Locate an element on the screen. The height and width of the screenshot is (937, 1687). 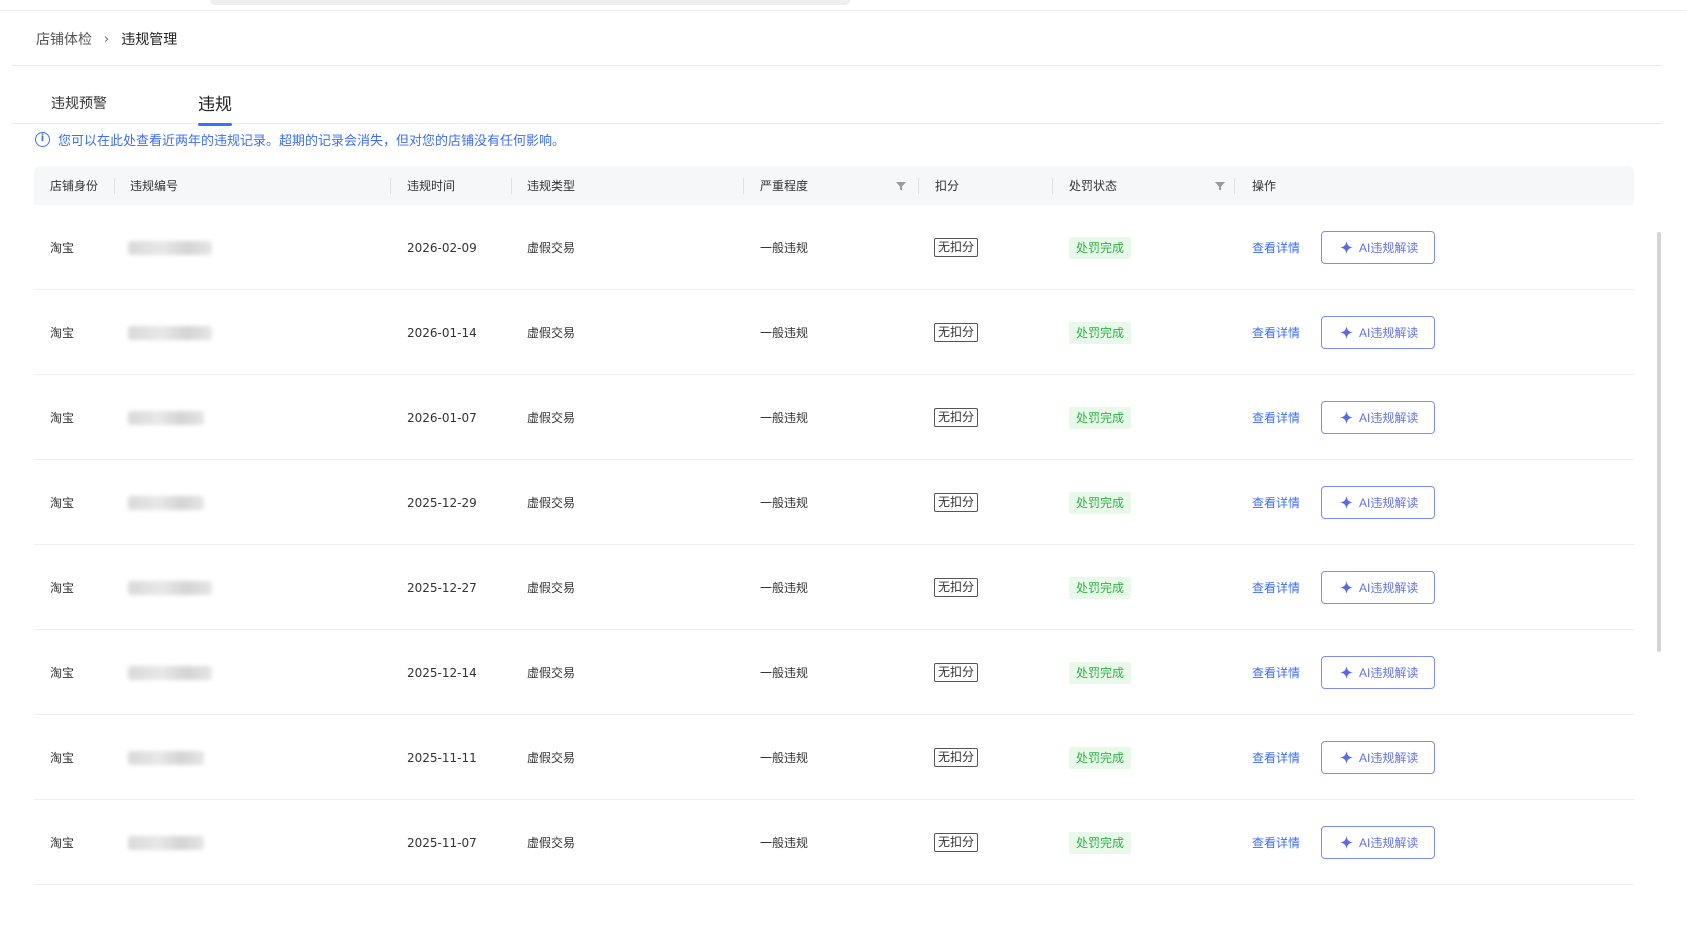
column-header-date: 违规时间 is located at coordinates (431, 186).